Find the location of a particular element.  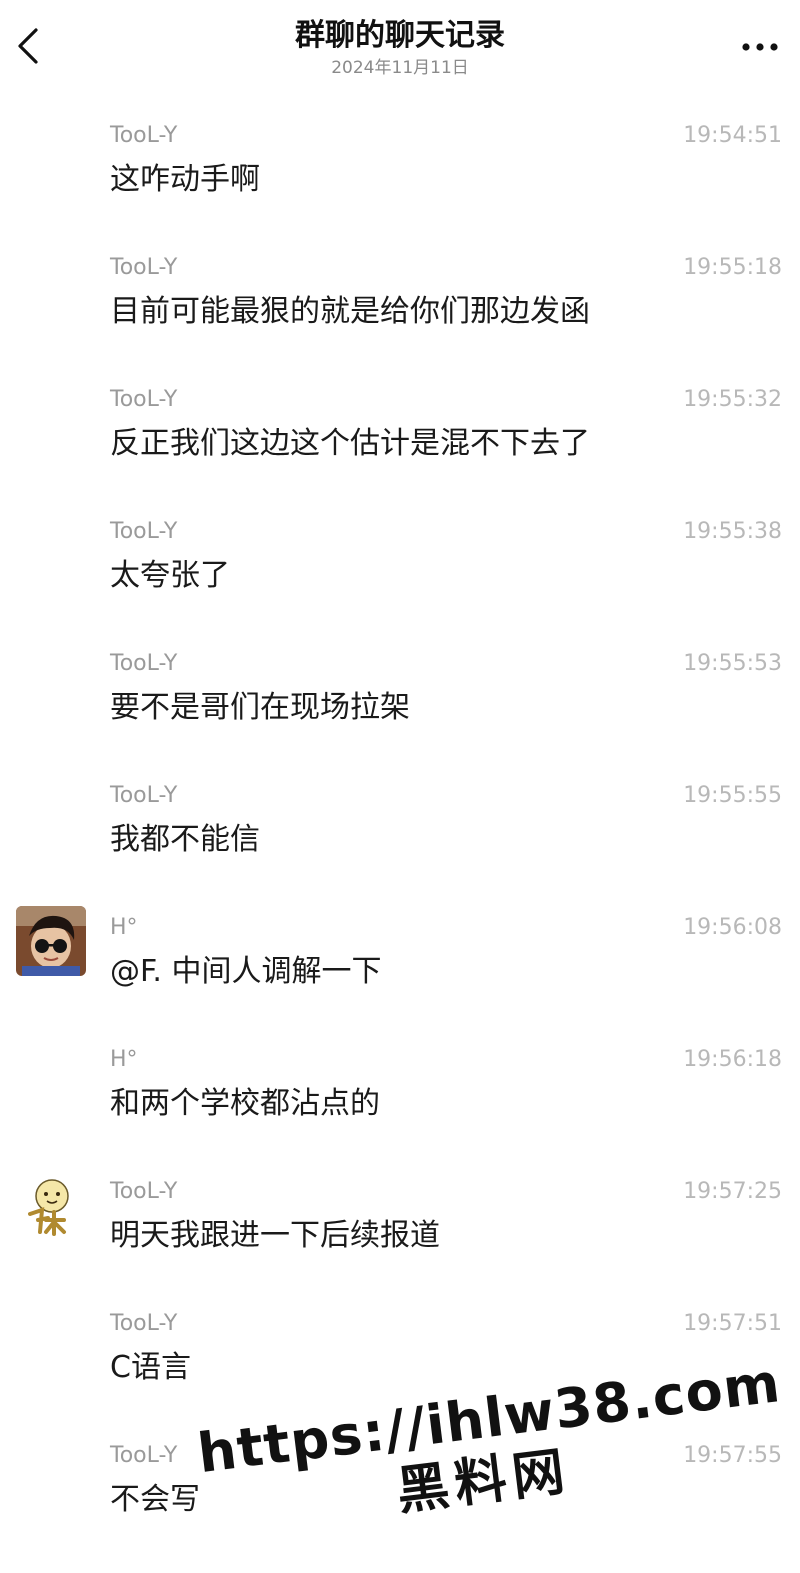

message-text: 明天我跟进一下后续报道 is located at coordinates (275, 1235).